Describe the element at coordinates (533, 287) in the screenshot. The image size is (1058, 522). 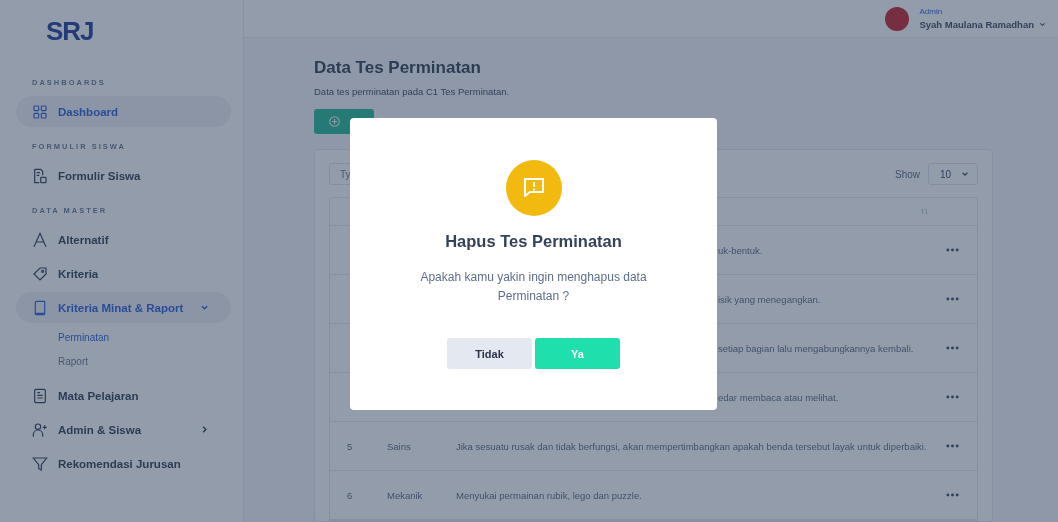
I see `dialog-message: Apakah kamu yakin ingin menghapus data Perminatan ?` at that location.